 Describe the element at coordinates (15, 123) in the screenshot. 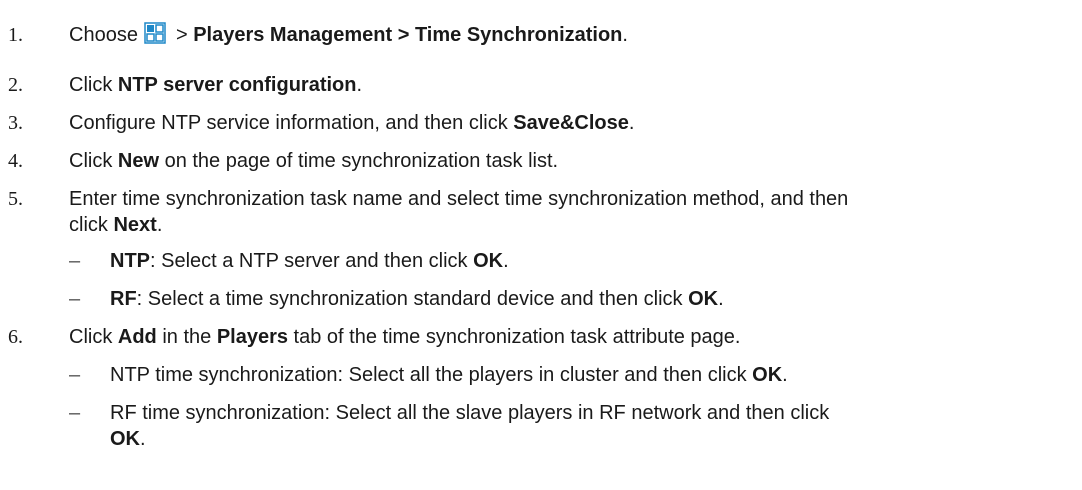

I see `step-number: 3.` at that location.